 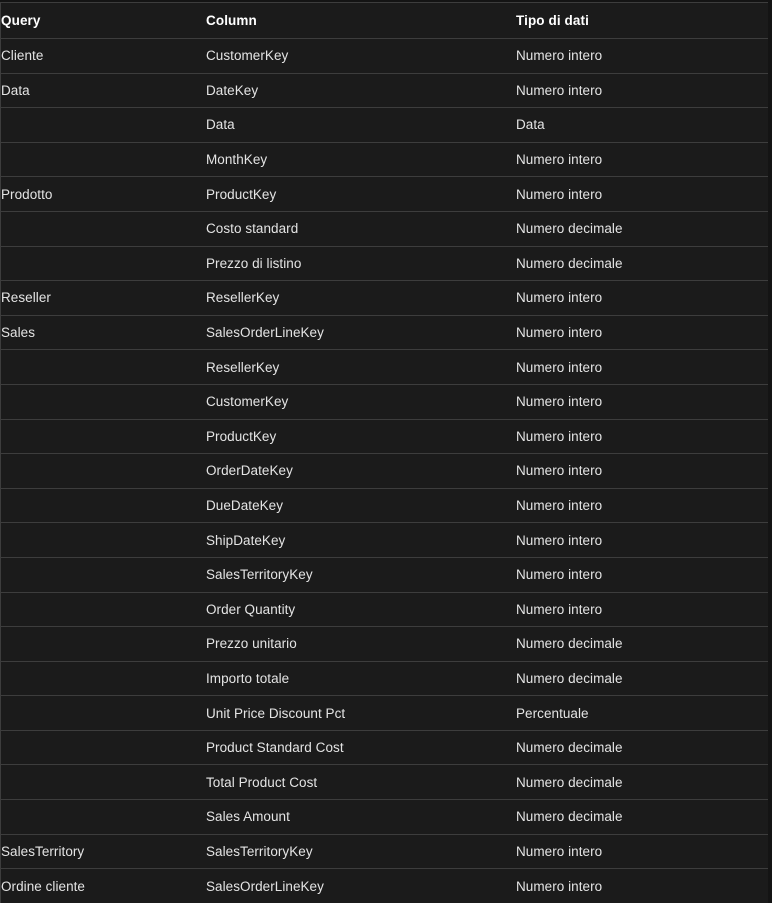 What do you see at coordinates (530, 125) in the screenshot?
I see `cell-type-label: Data` at bounding box center [530, 125].